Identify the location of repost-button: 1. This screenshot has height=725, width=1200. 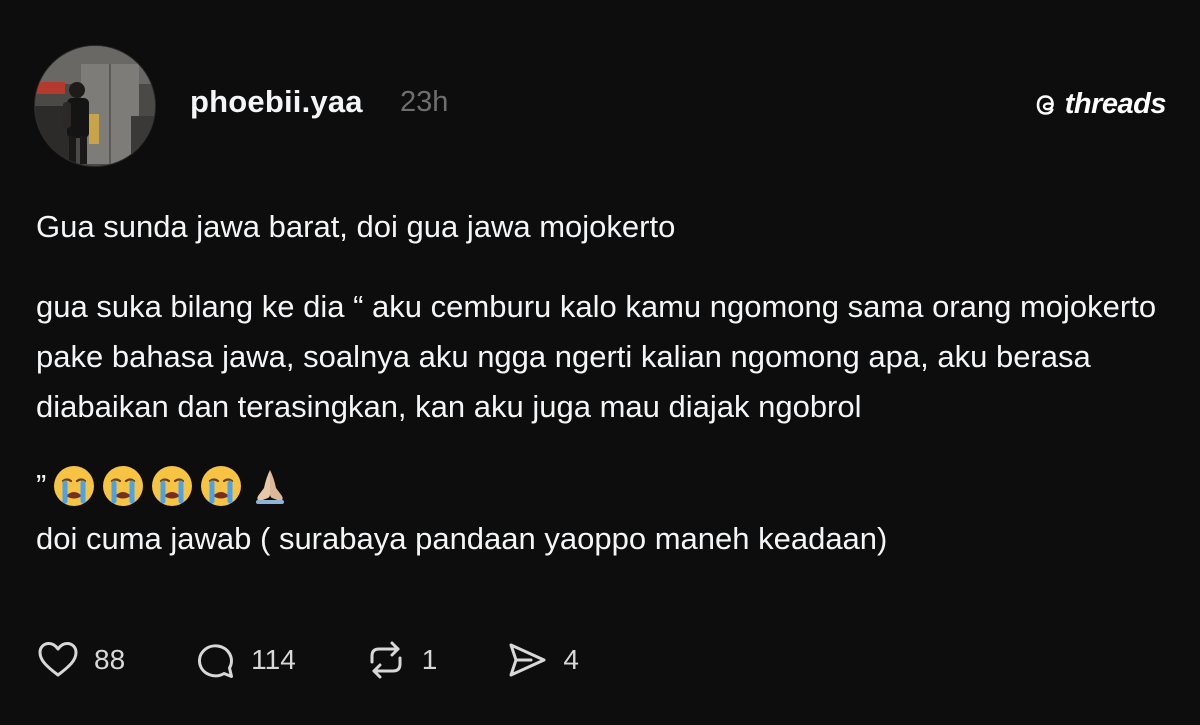
(401, 660).